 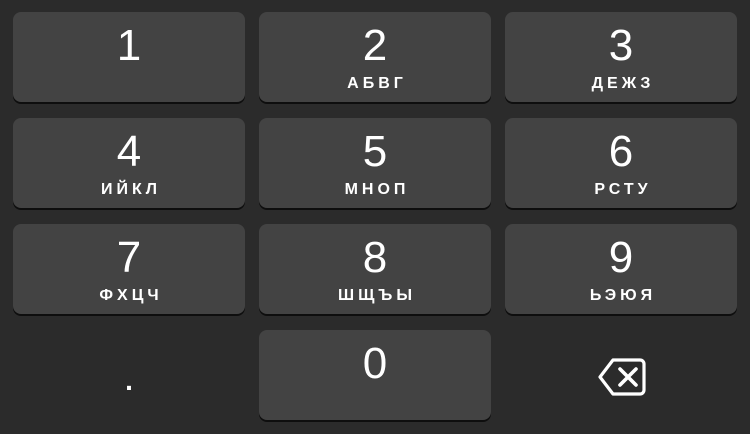 What do you see at coordinates (623, 189) in the screenshot?
I see `key-letters: РСТУ` at bounding box center [623, 189].